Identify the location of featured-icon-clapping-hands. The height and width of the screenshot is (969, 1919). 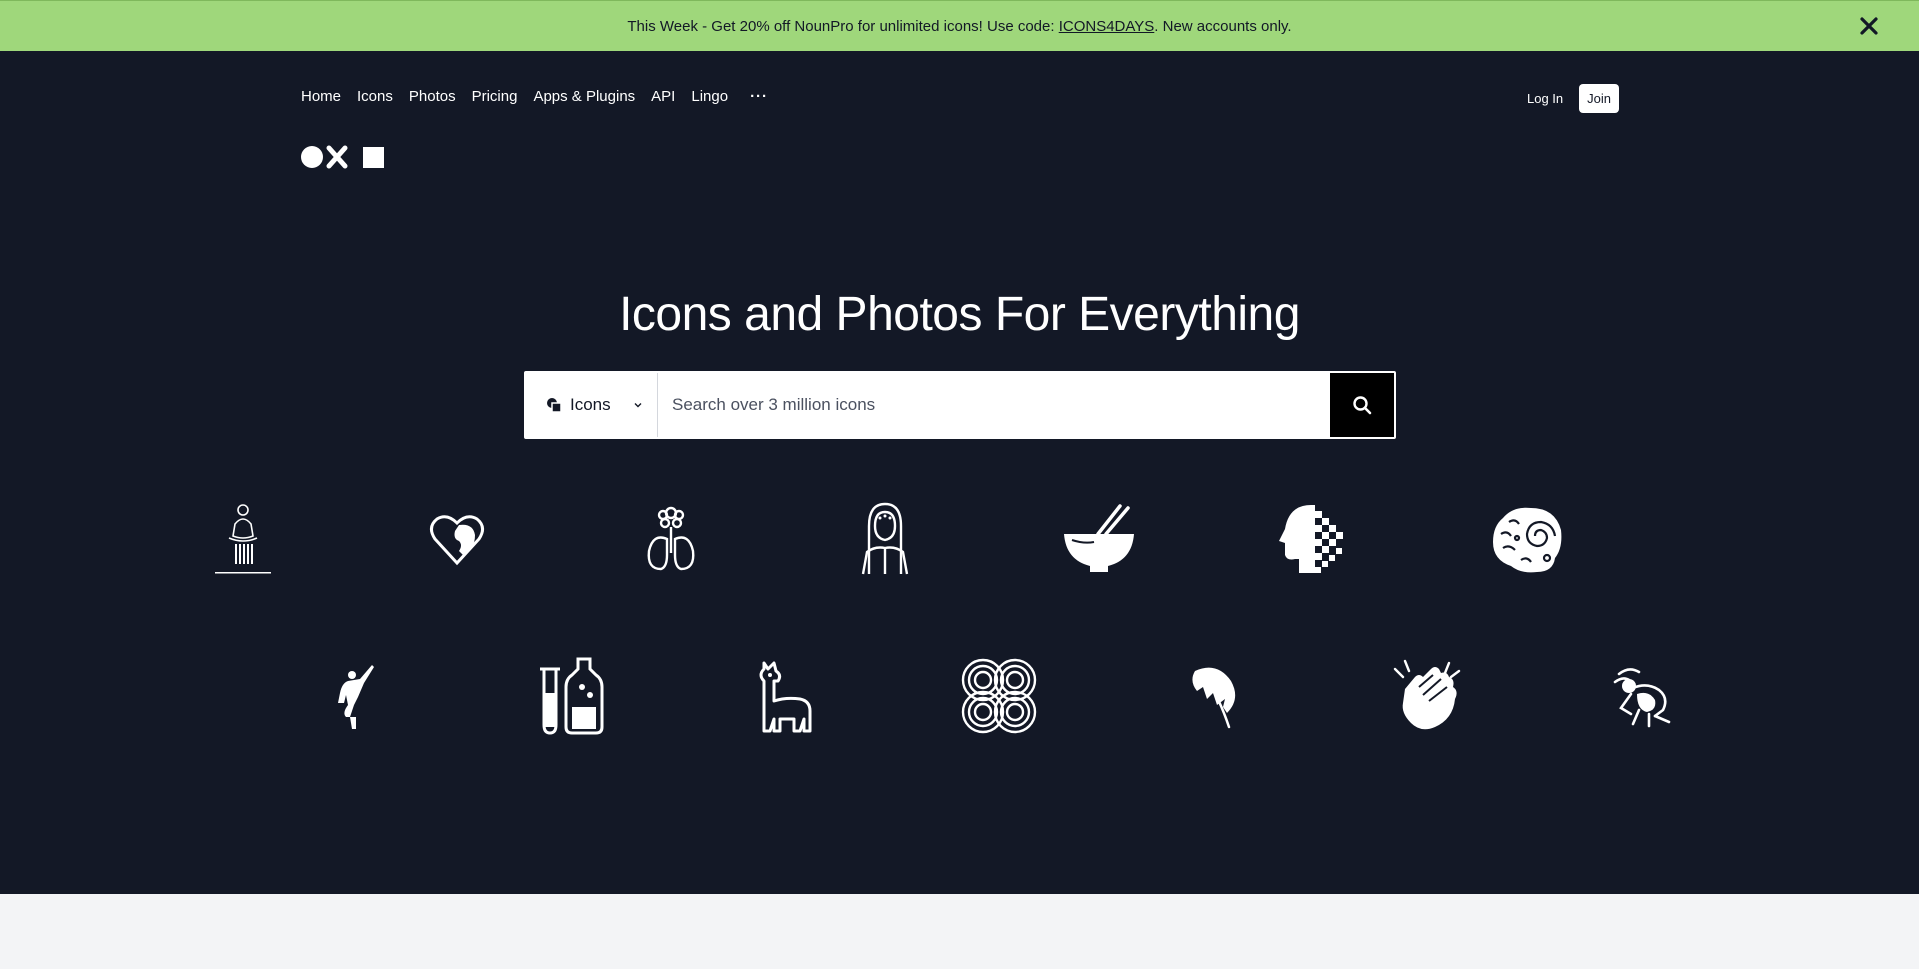
(1427, 696).